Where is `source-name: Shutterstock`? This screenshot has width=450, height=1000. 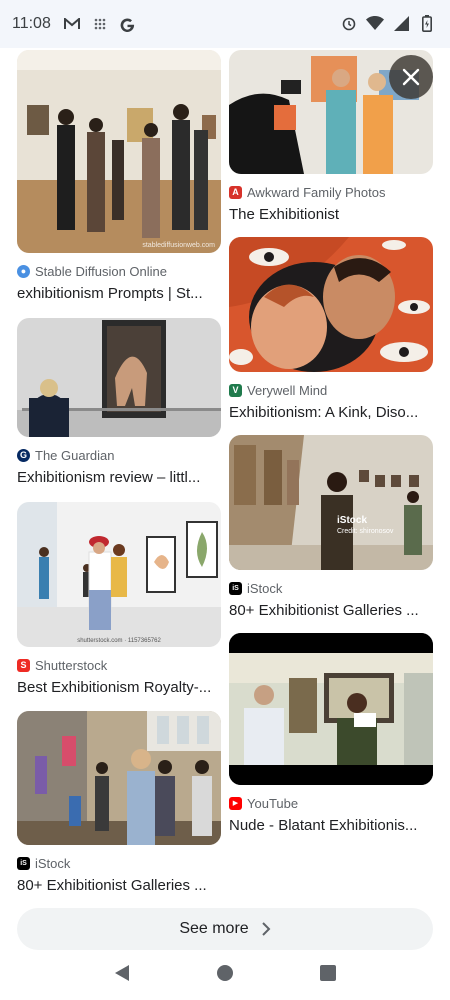
source-name: Shutterstock is located at coordinates (71, 665).